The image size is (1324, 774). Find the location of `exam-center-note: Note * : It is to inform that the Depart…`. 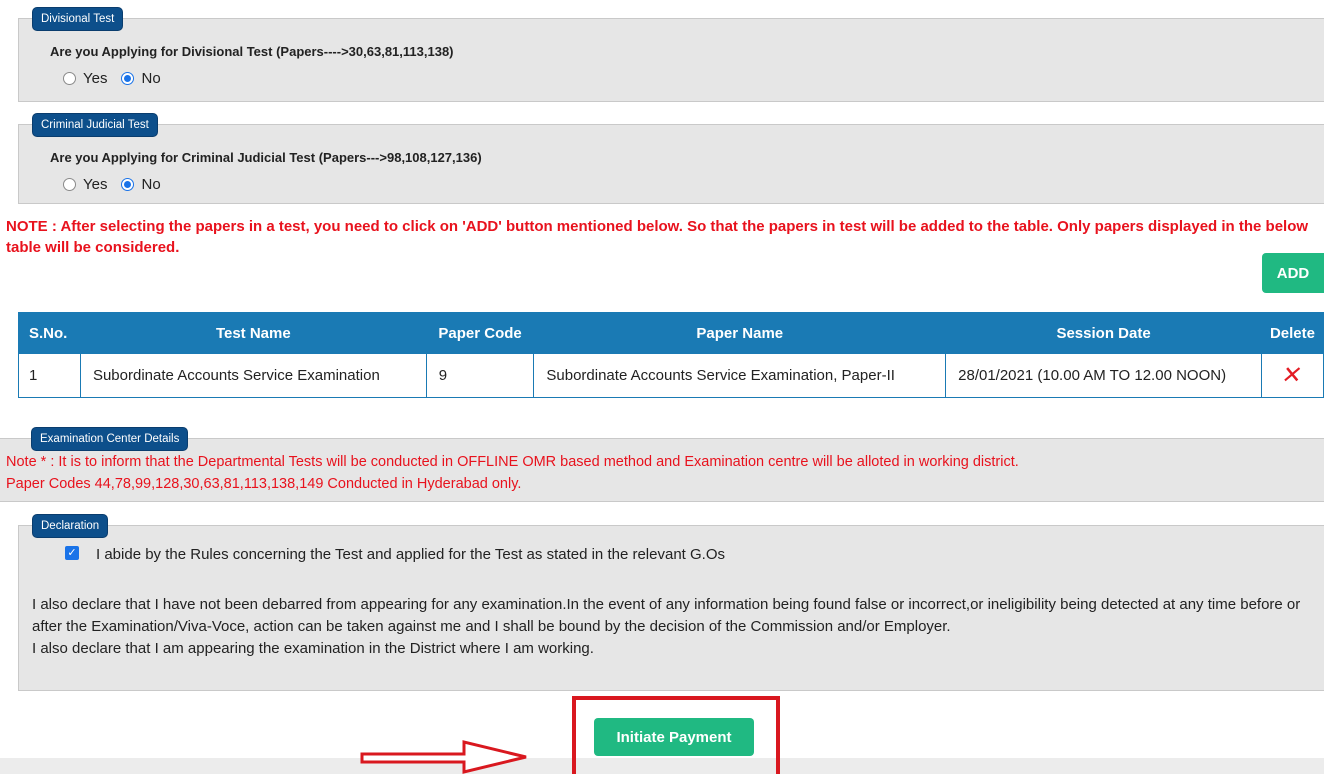

exam-center-note: Note * : It is to inform that the Depart… is located at coordinates (512, 473).